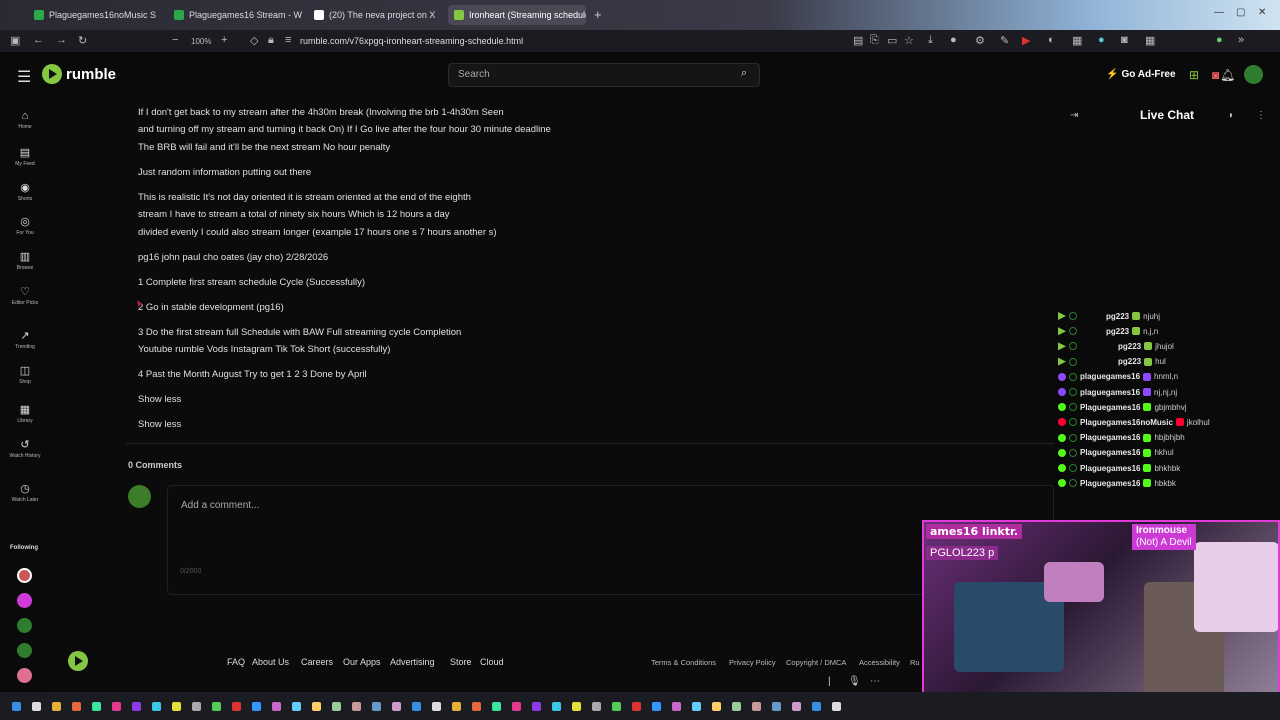 The height and width of the screenshot is (720, 1280). What do you see at coordinates (1112, 362) in the screenshot?
I see `chat-message: pg223 hul` at bounding box center [1112, 362].